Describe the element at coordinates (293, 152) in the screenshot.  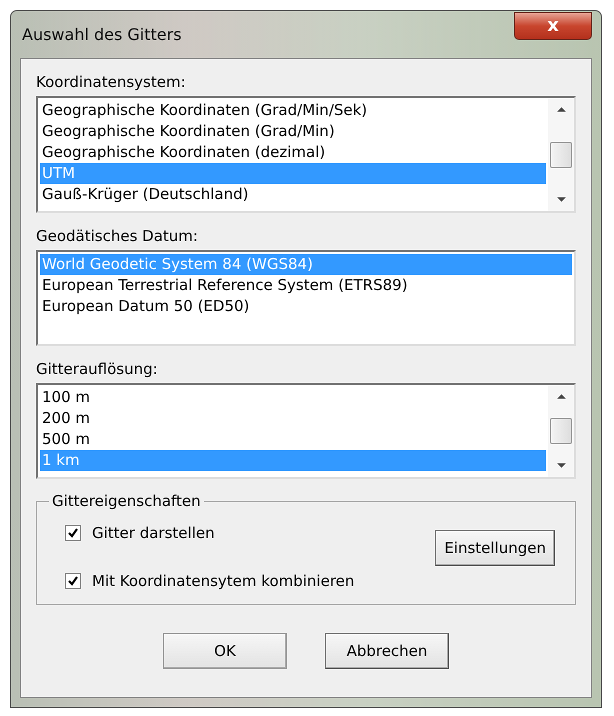
I see `list-item: Geographische Koordinaten (dezimal)` at that location.